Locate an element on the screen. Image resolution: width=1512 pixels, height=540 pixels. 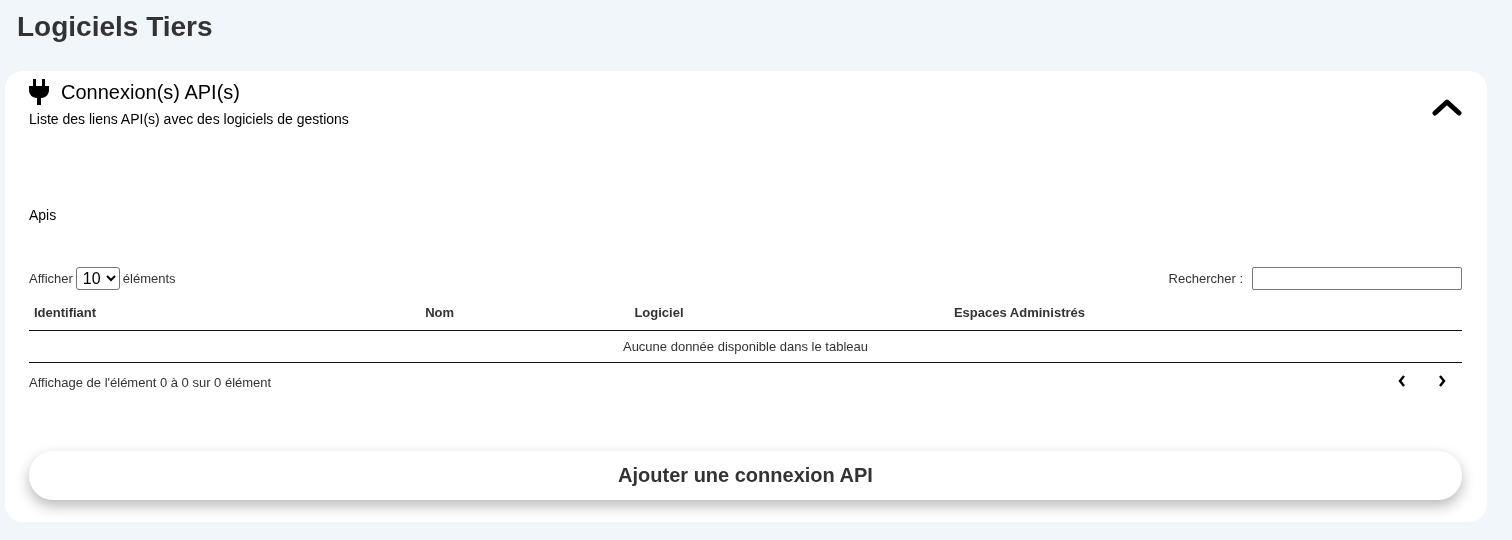
search-label: Rechercher : is located at coordinates (1205, 278).